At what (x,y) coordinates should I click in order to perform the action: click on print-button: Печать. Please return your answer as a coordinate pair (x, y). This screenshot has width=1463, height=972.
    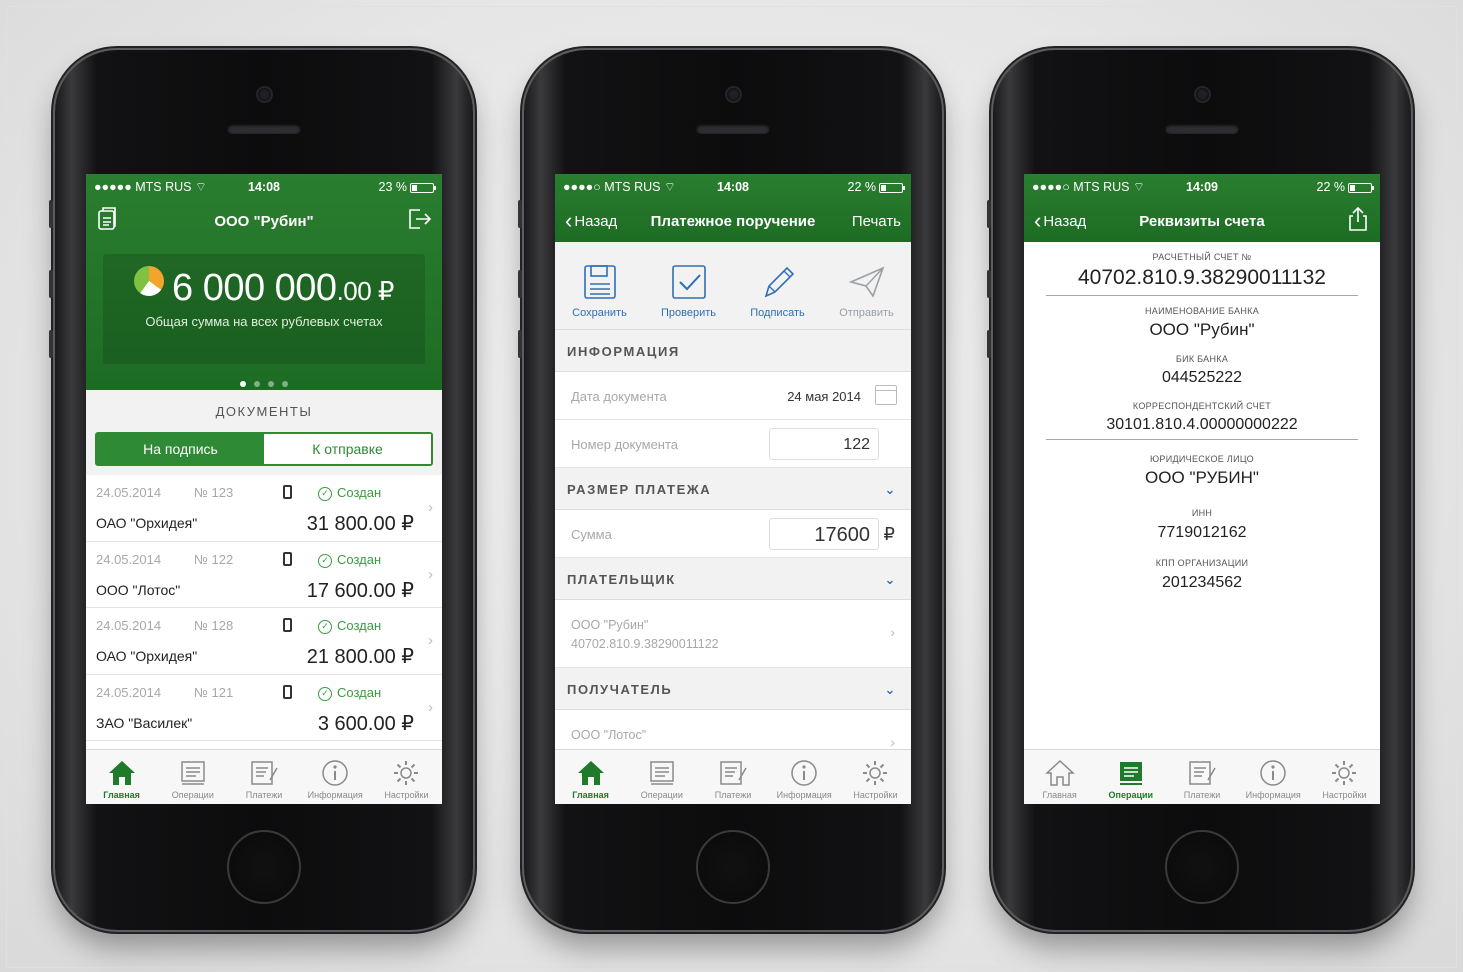
    Looking at the image, I should click on (876, 221).